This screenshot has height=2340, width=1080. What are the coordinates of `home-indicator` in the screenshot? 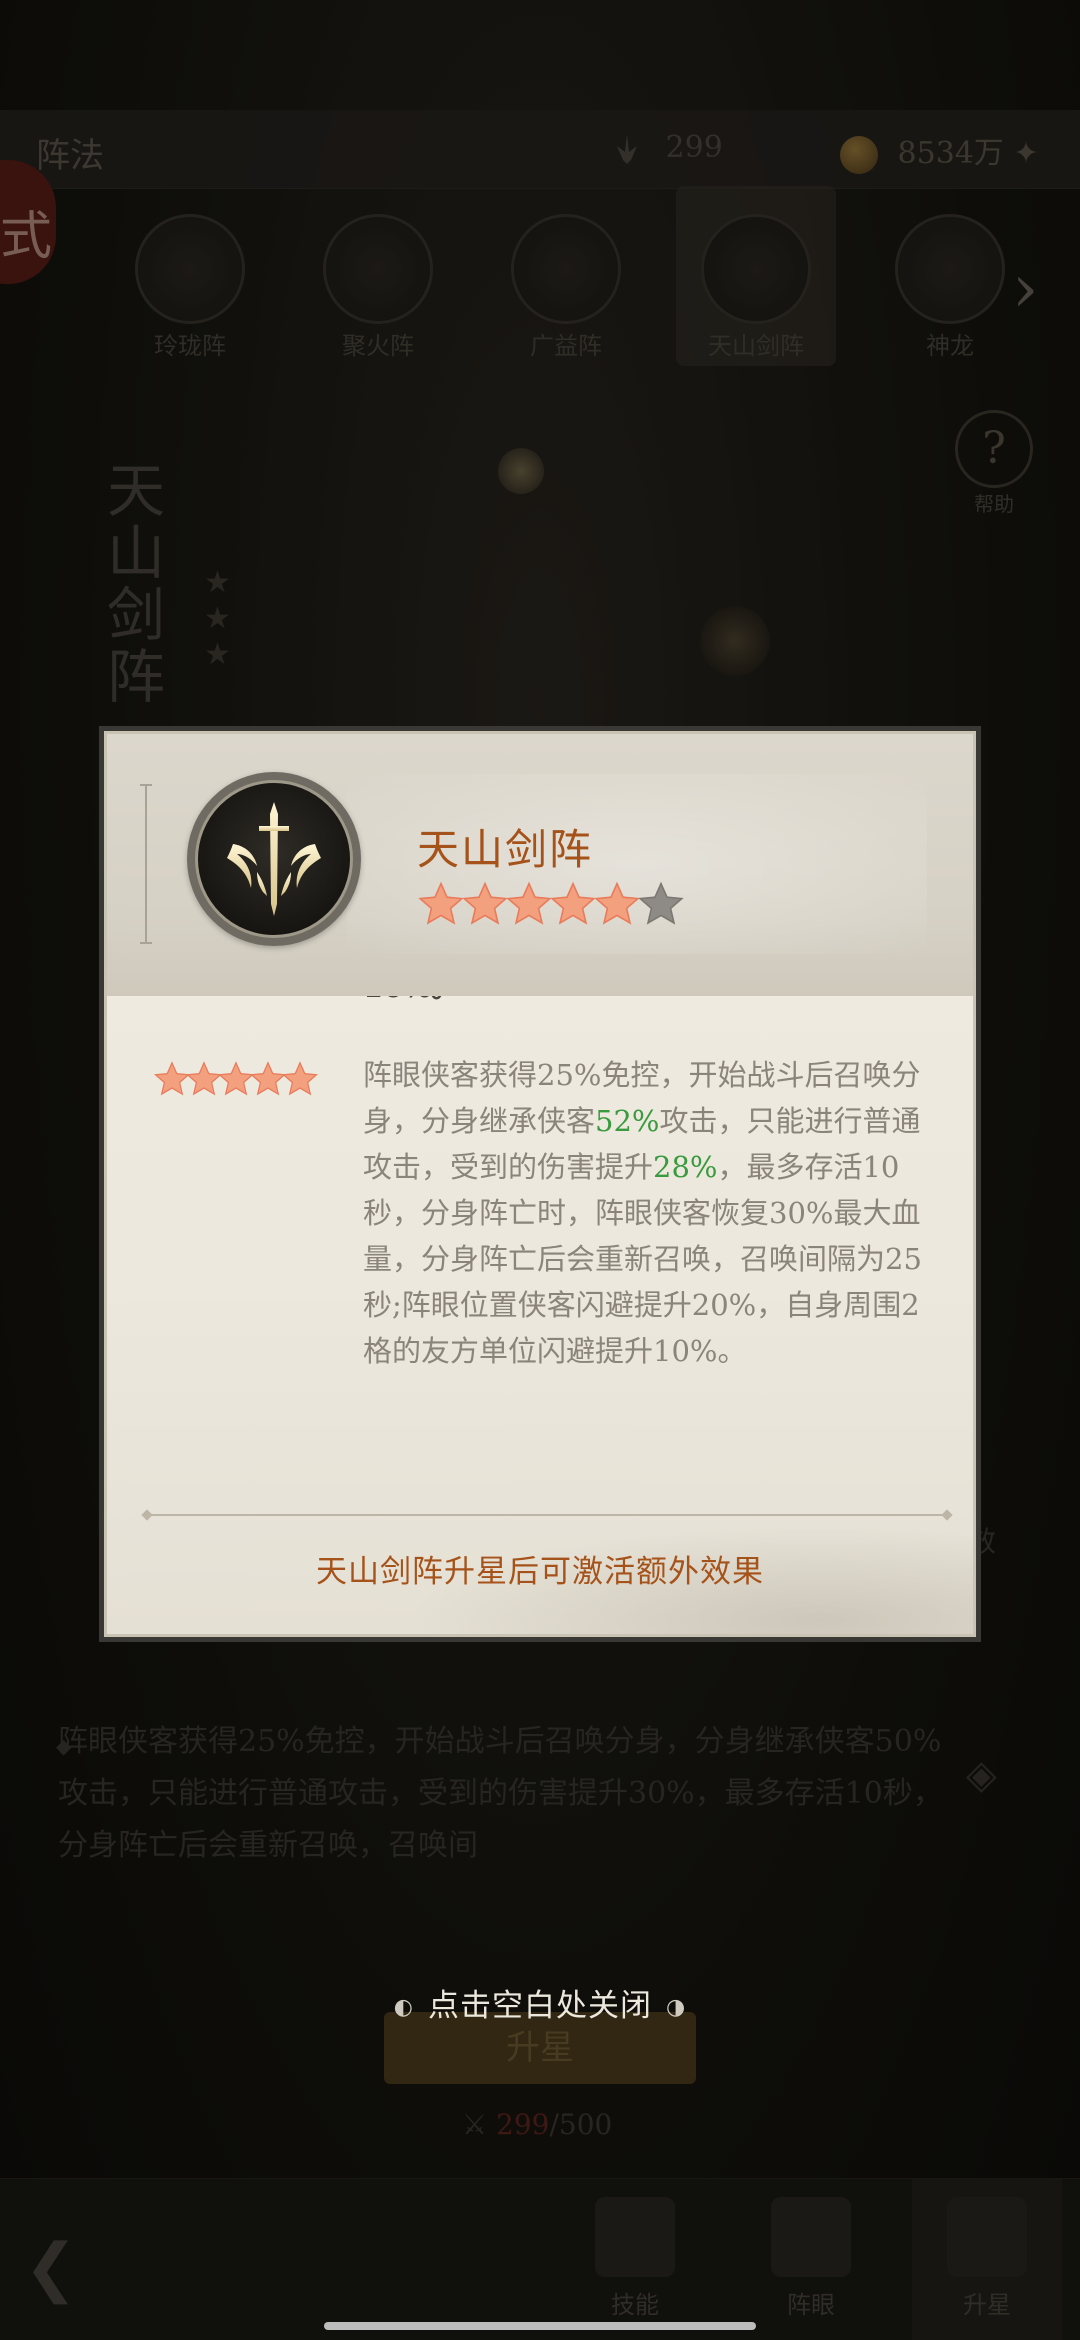 It's located at (540, 2326).